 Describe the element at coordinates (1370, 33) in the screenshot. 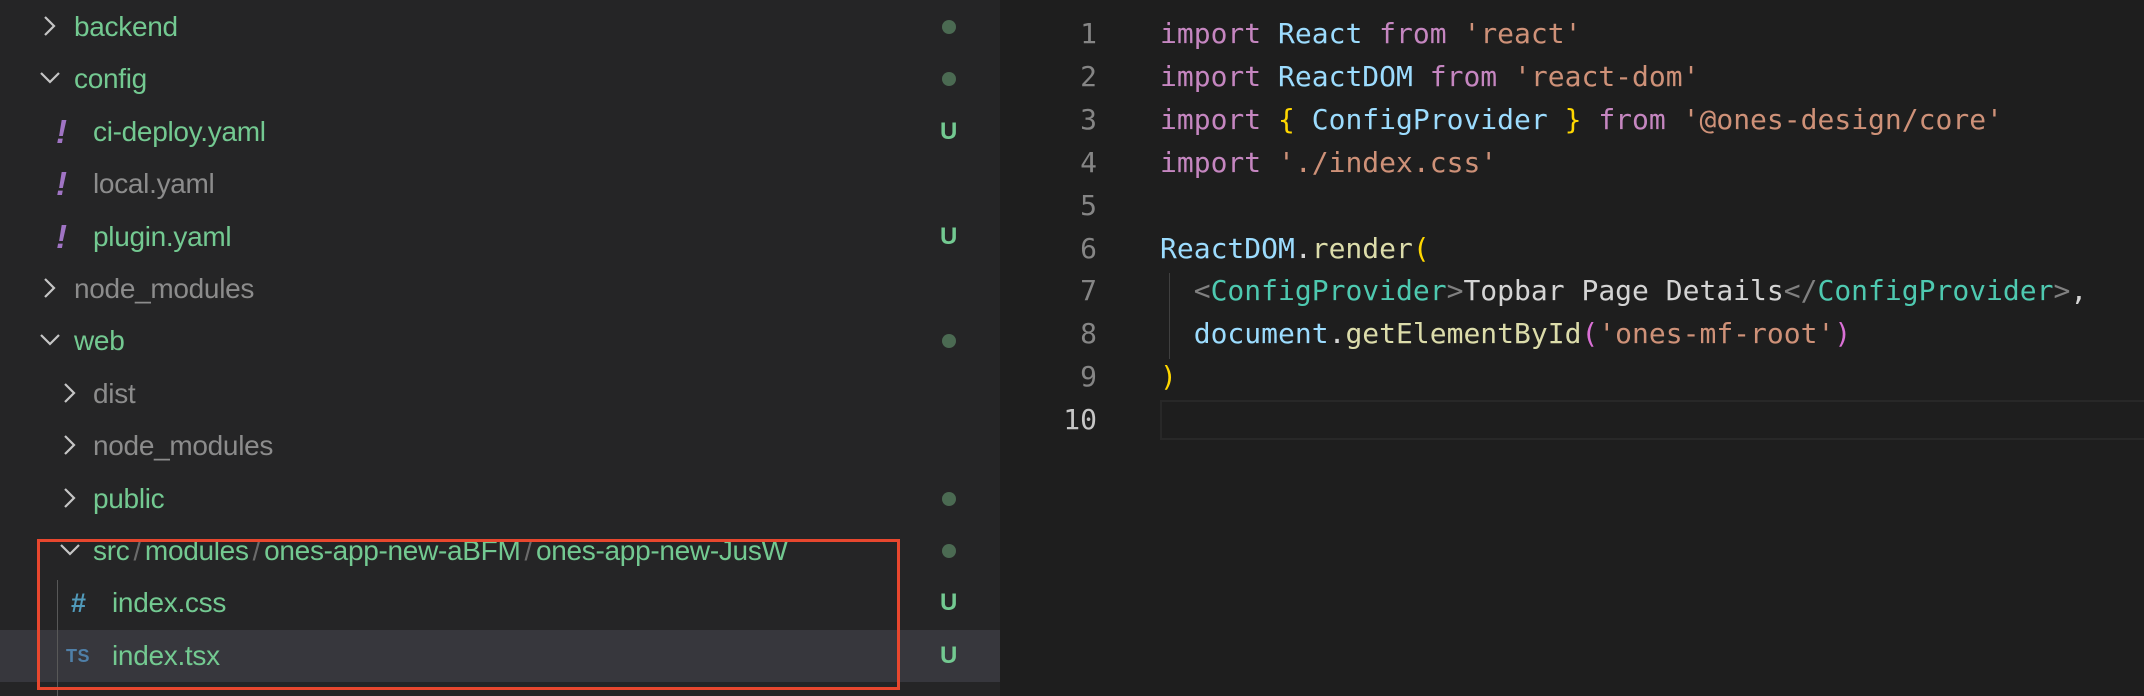

I see `code-text: import React from 'react'` at that location.